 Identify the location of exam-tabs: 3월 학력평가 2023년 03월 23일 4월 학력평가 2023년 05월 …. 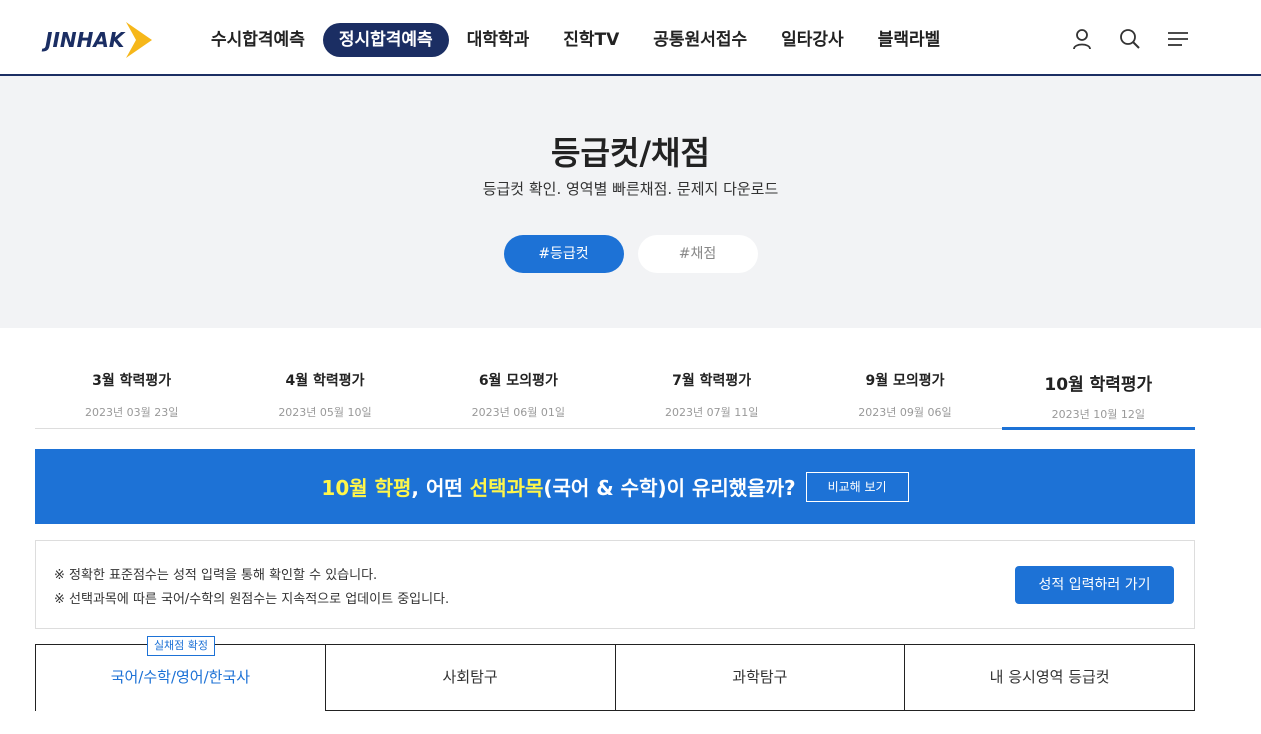
(615, 393).